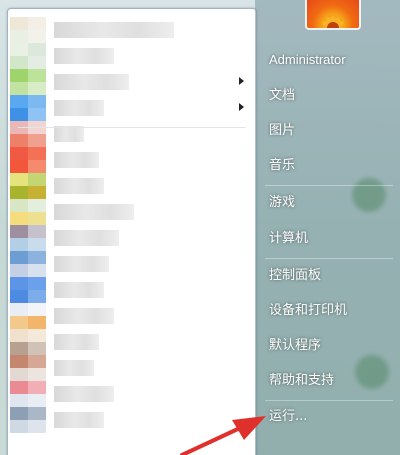 The width and height of the screenshot is (400, 455). Describe the element at coordinates (333, 22) in the screenshot. I see `flower-icon` at that location.